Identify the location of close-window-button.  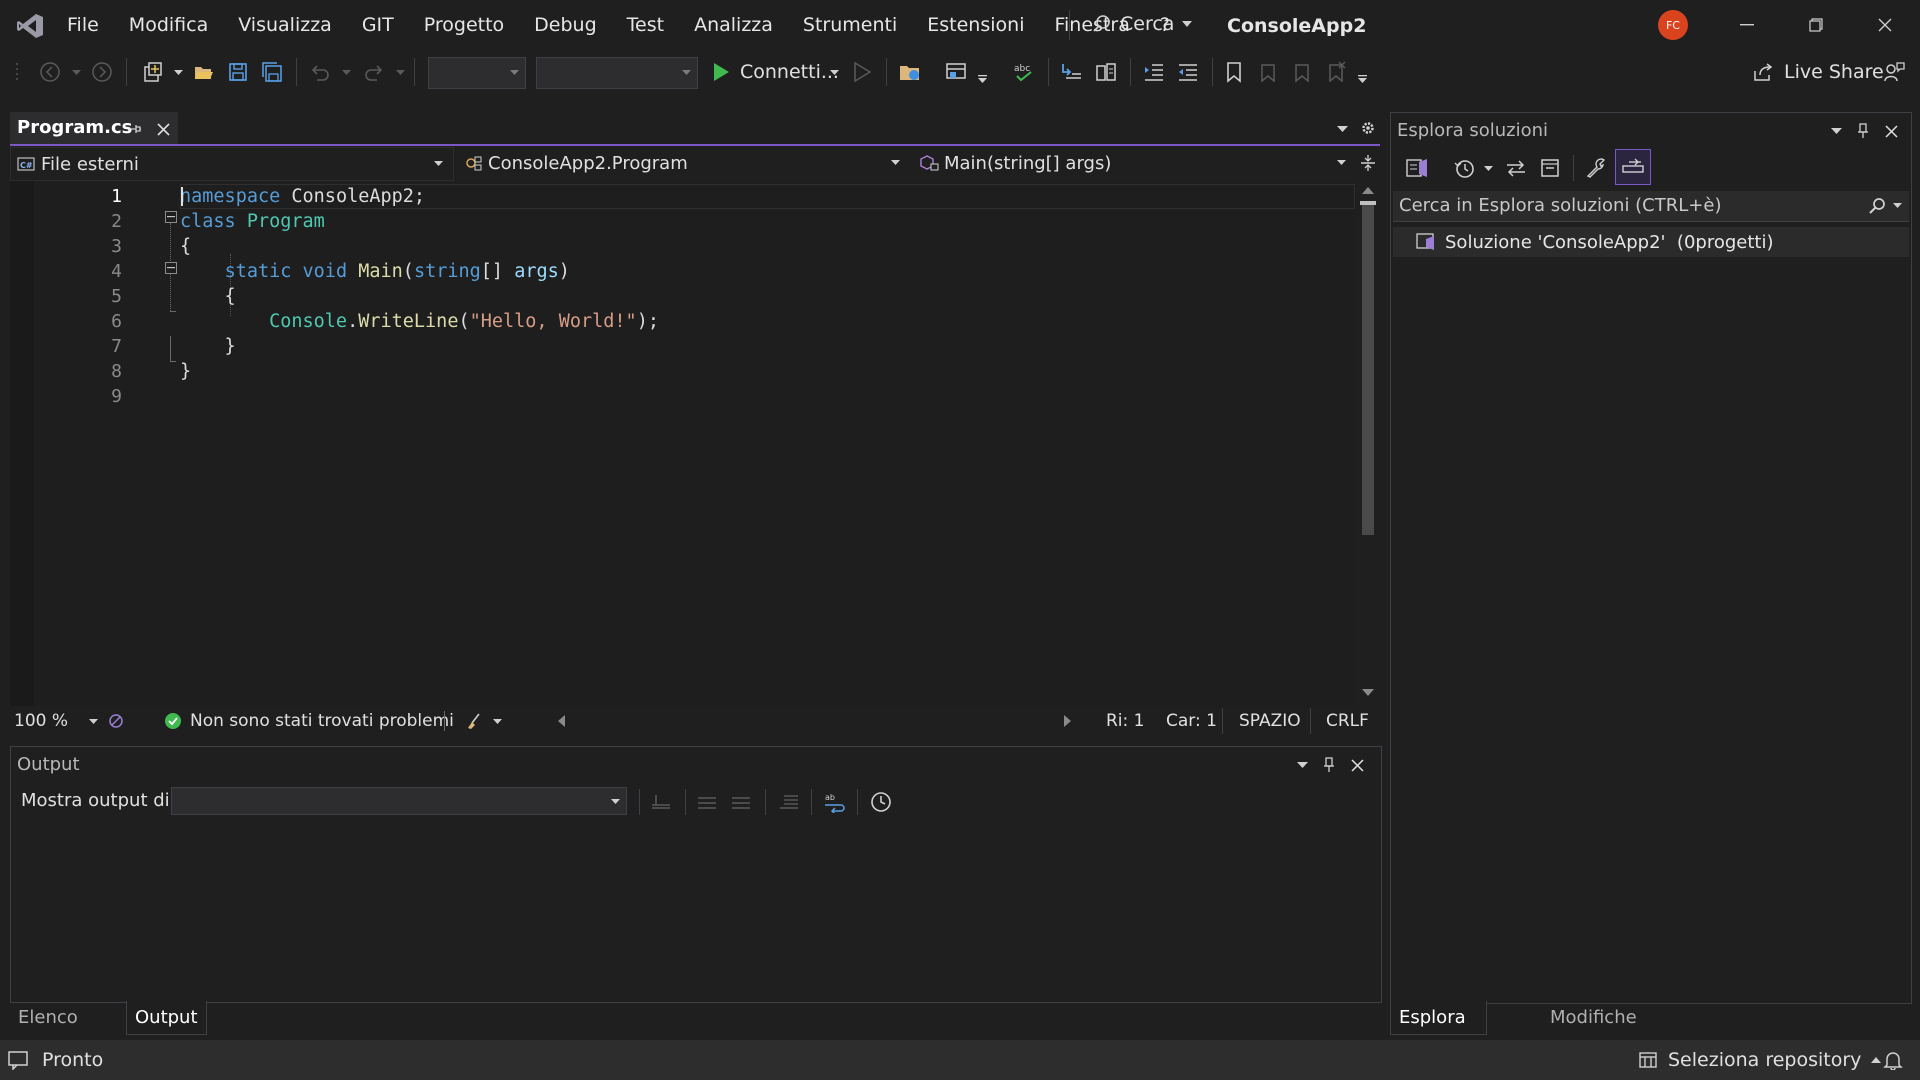
(1885, 25).